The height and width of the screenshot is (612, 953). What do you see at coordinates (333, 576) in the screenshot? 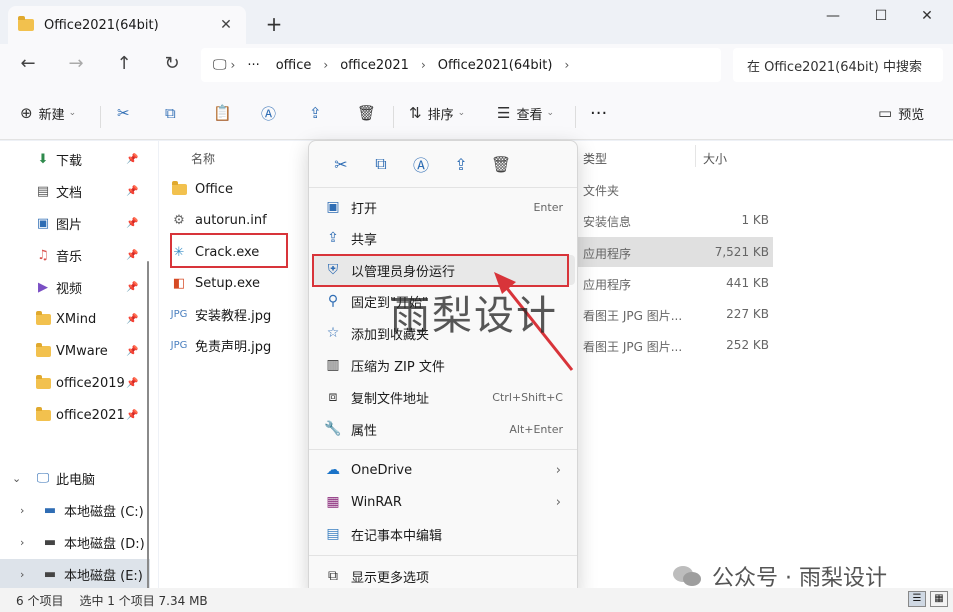
I see `more-options-icon: ⧉` at bounding box center [333, 576].